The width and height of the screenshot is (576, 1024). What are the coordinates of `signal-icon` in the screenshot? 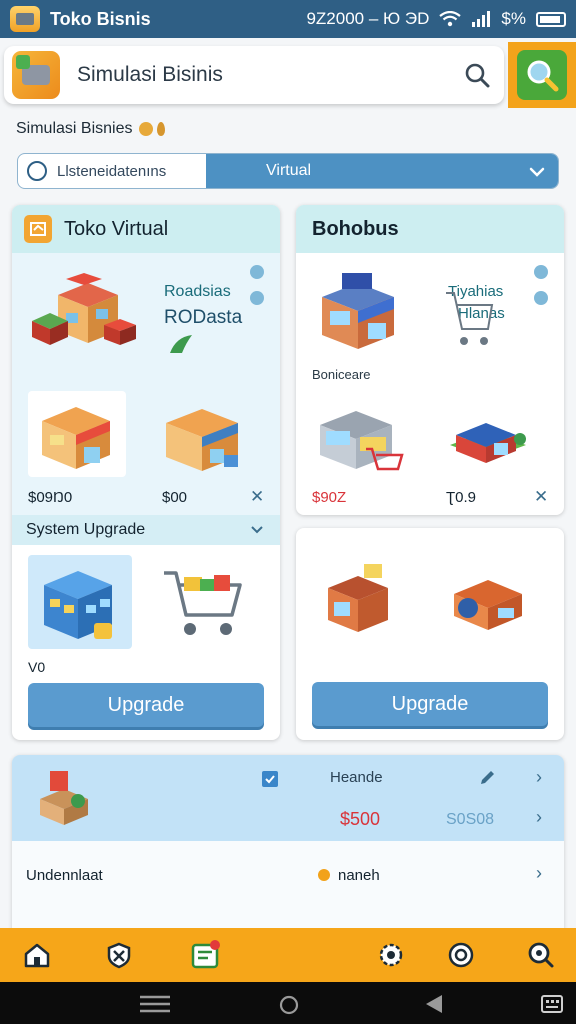 It's located at (481, 19).